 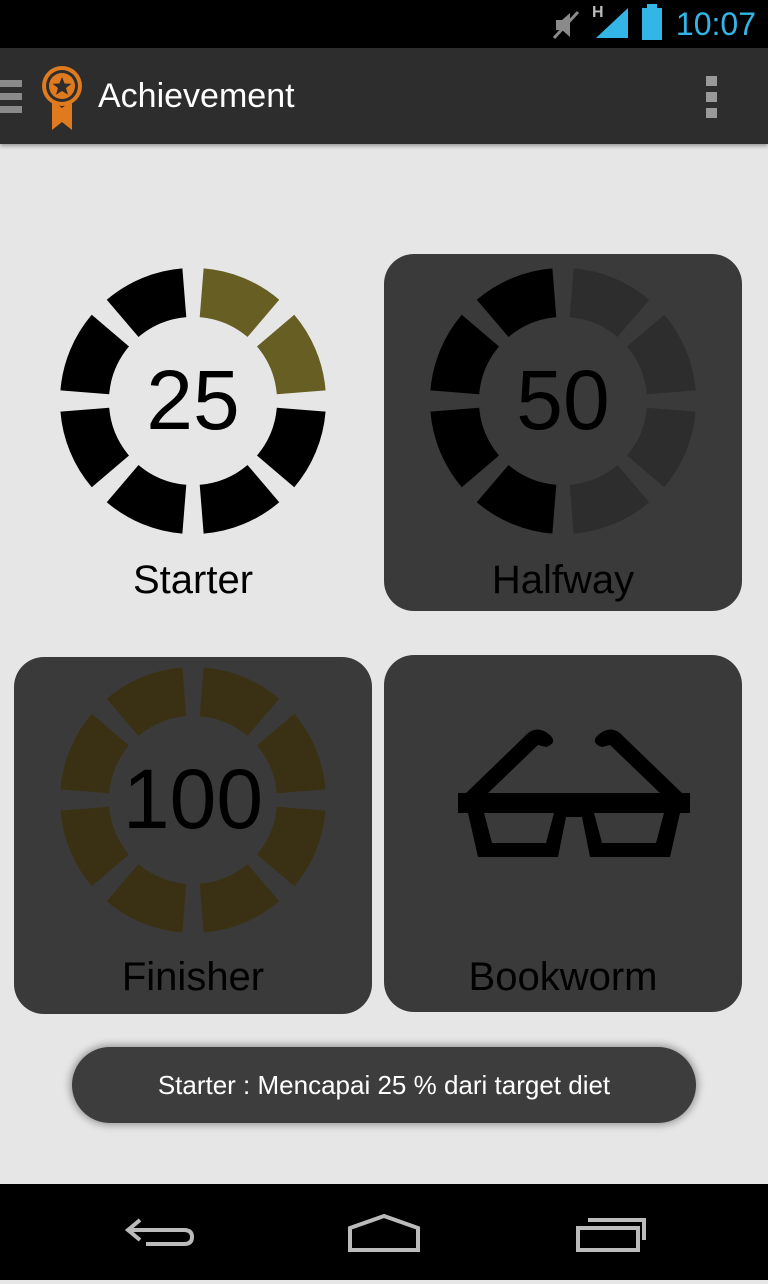 What do you see at coordinates (612, 23) in the screenshot?
I see `signal-icon` at bounding box center [612, 23].